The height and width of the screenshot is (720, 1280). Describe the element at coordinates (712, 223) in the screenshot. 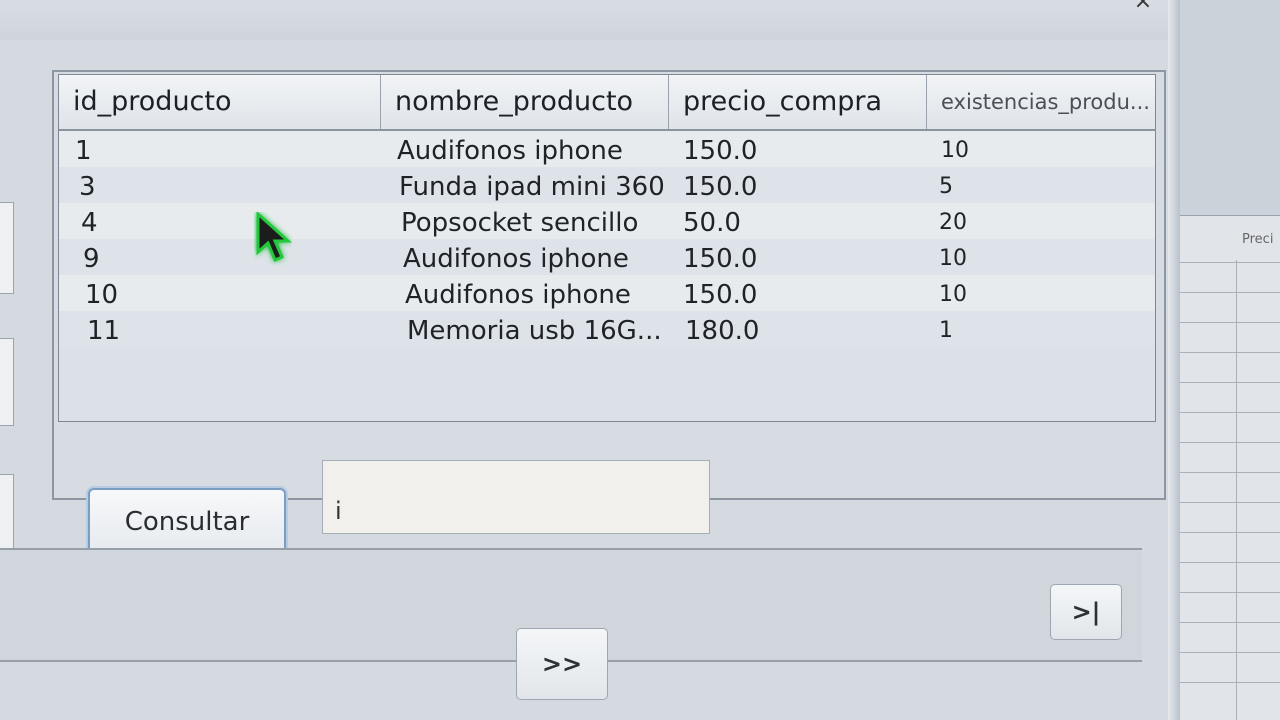

I see `cell-precio: 50.0` at that location.